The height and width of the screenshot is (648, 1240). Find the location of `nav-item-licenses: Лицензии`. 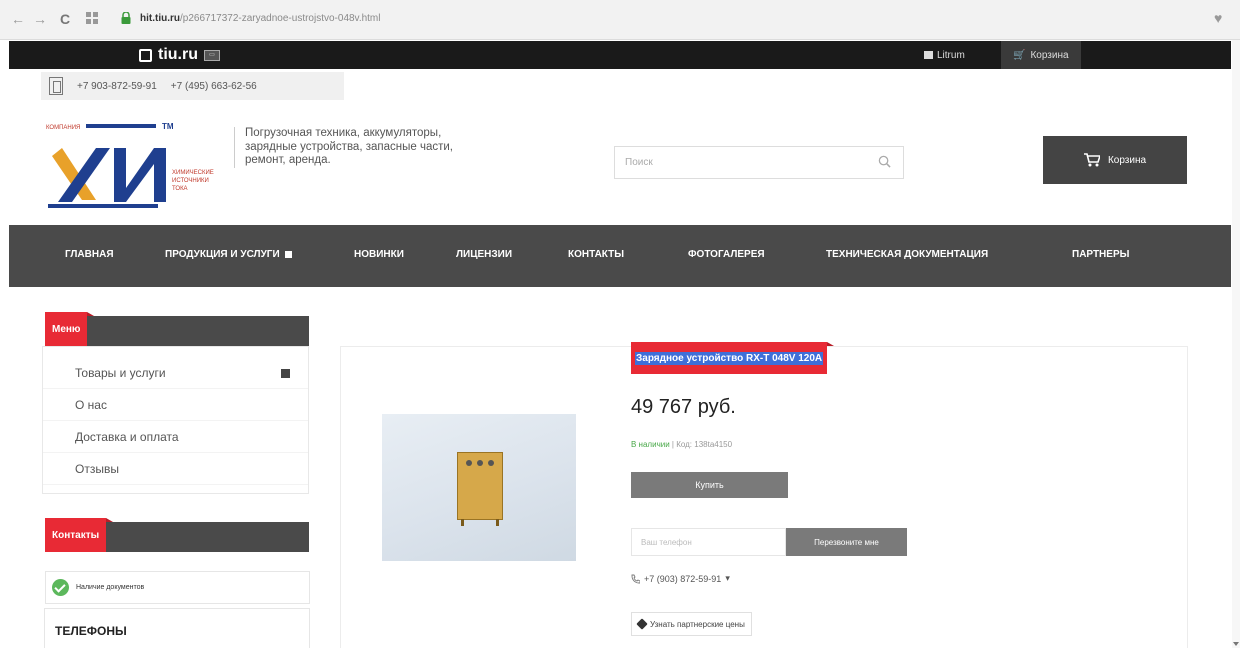

nav-item-licenses: Лицензии is located at coordinates (484, 254).